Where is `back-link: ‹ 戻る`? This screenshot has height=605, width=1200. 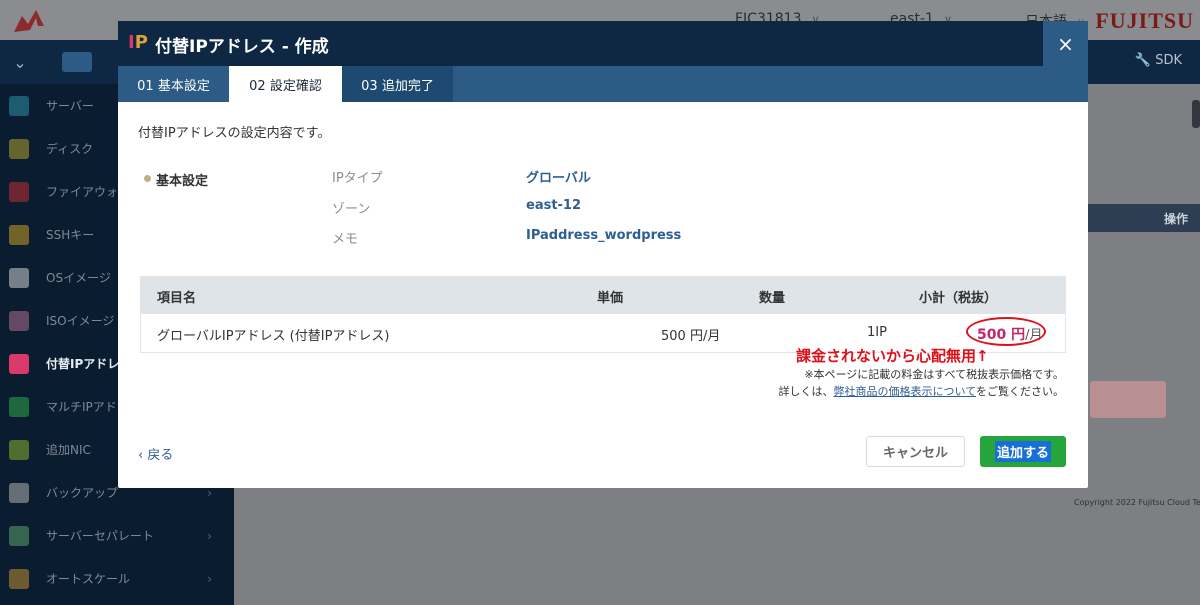
back-link: ‹ 戻る is located at coordinates (155, 453).